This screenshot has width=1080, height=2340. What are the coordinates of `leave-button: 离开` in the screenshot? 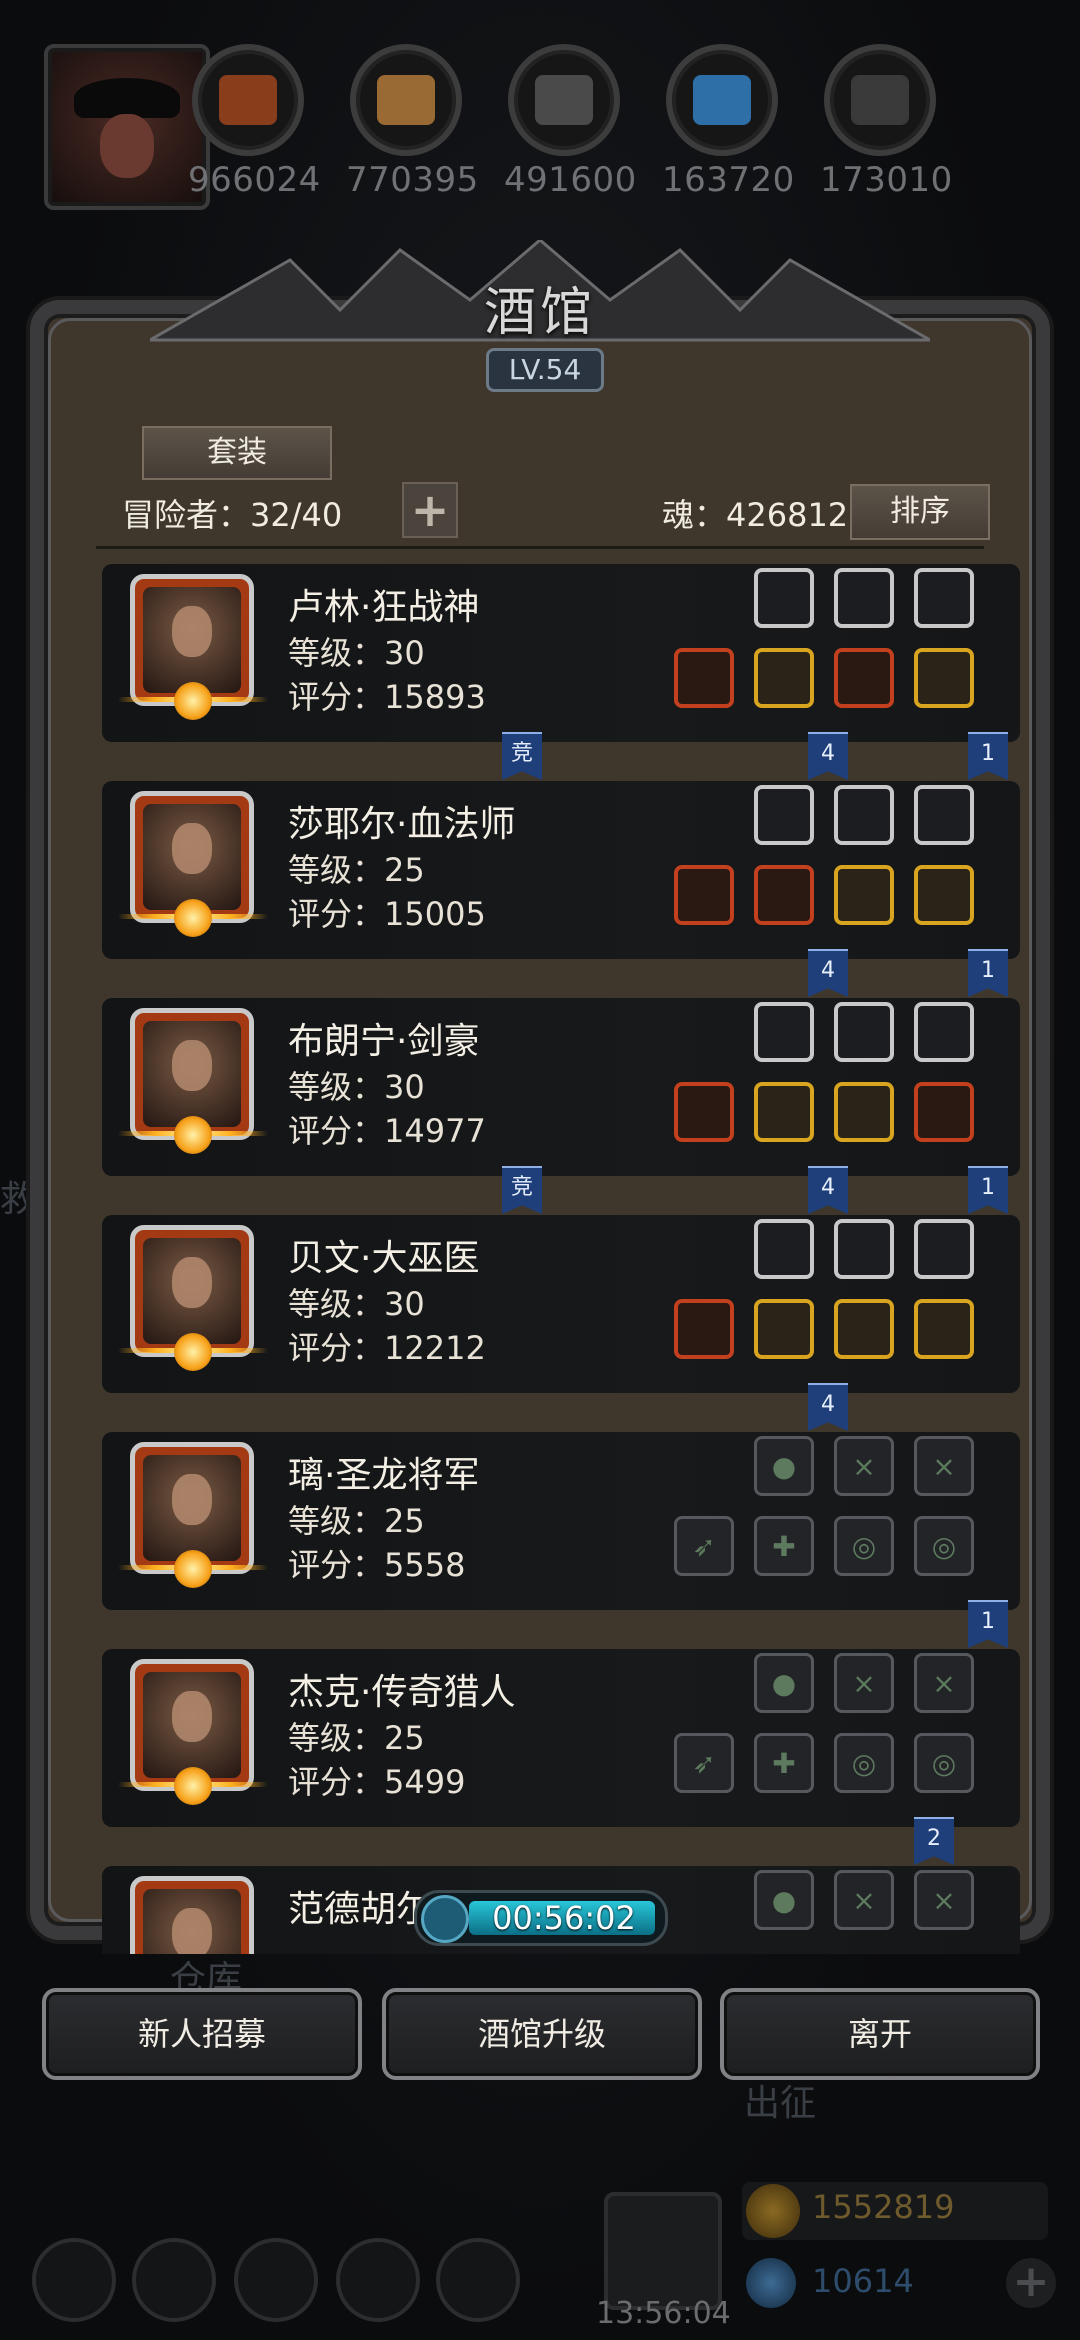 It's located at (880, 2034).